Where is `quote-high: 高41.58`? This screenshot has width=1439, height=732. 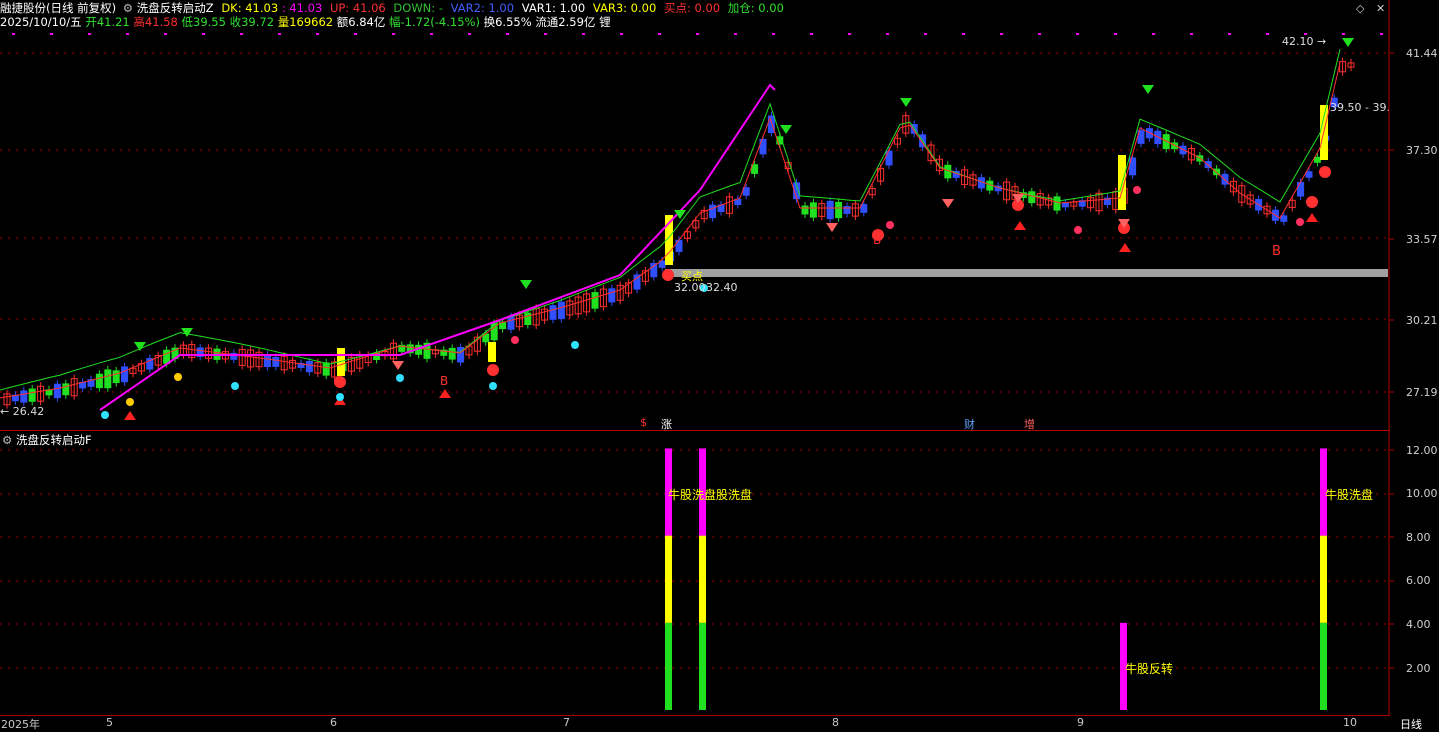
quote-high: 高41.58 is located at coordinates (155, 22).